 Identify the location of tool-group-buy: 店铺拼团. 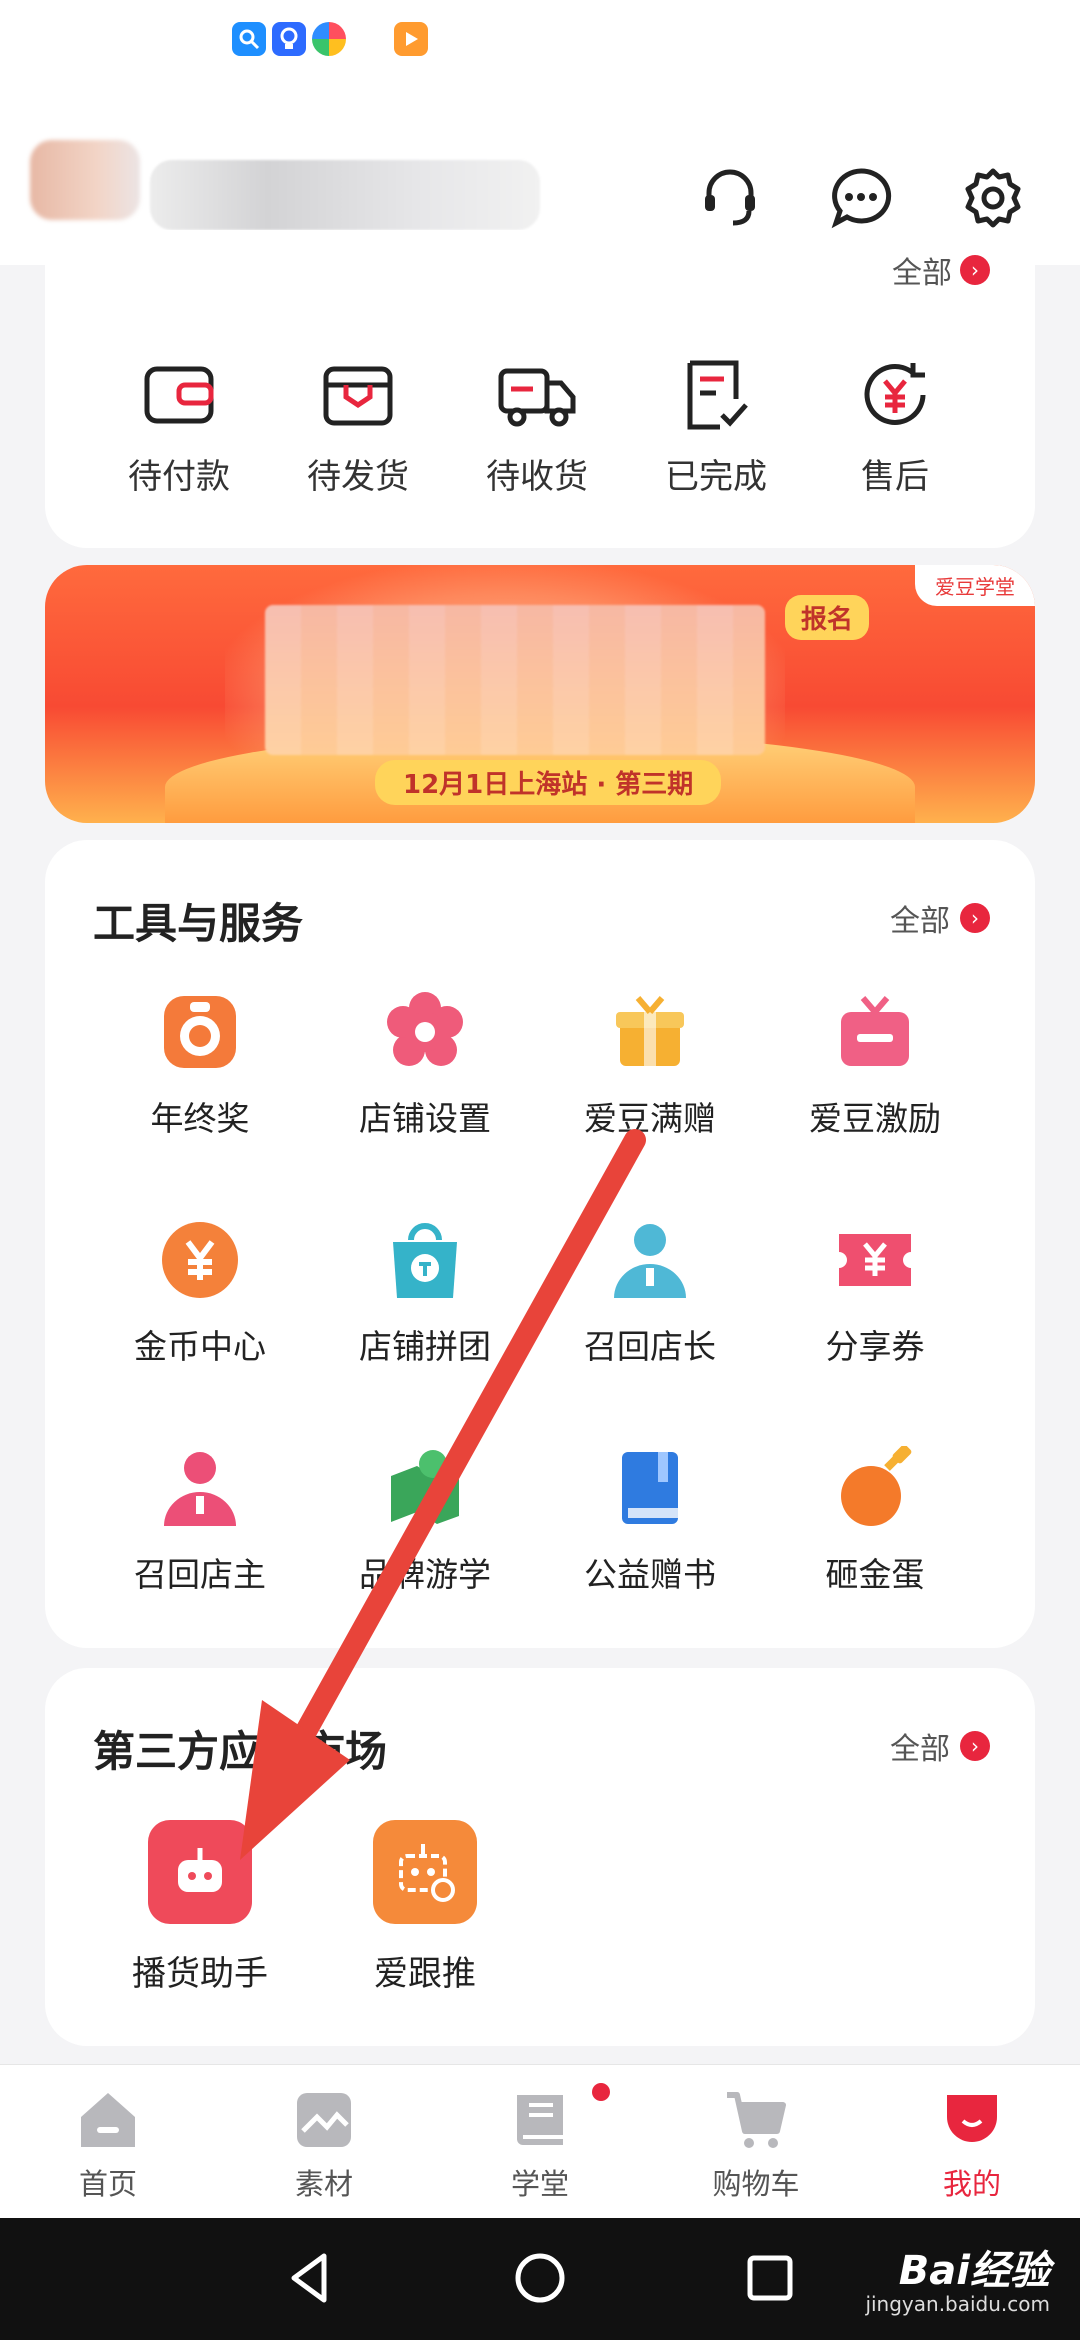
(425, 1293).